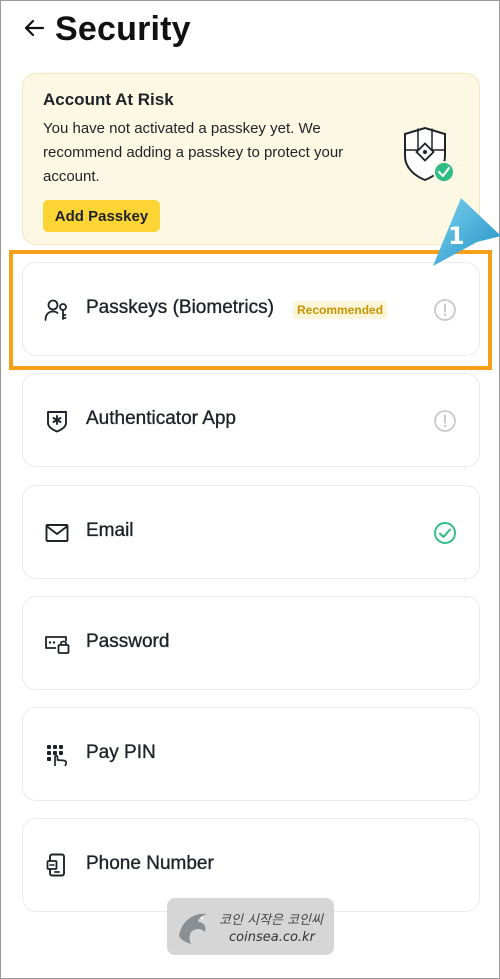 This screenshot has height=979, width=500. Describe the element at coordinates (251, 643) in the screenshot. I see `security-item-password: Password` at that location.